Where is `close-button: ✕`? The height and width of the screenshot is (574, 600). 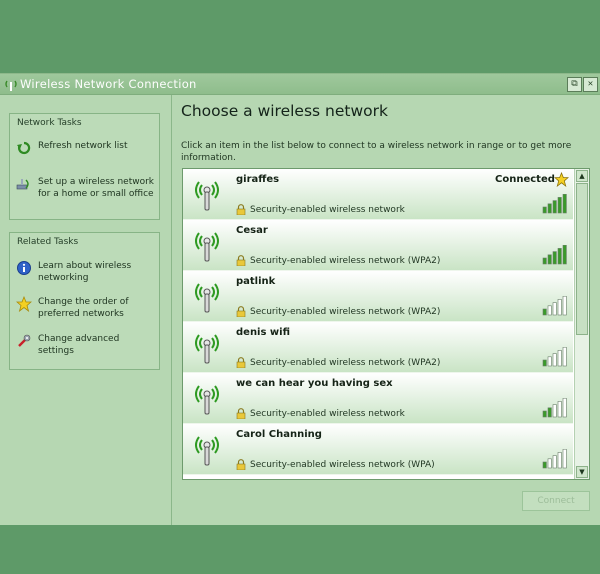 close-button: ✕ is located at coordinates (590, 84).